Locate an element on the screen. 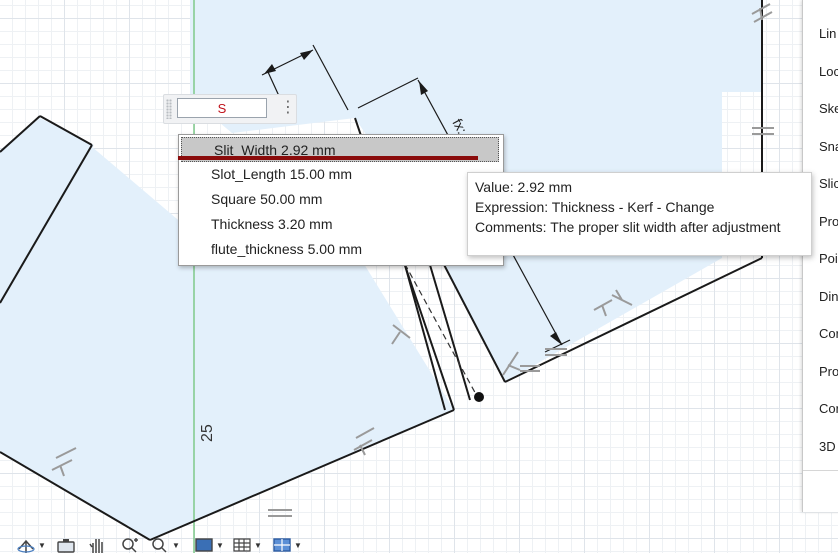 The width and height of the screenshot is (838, 553). sketch-point is located at coordinates (479, 397).